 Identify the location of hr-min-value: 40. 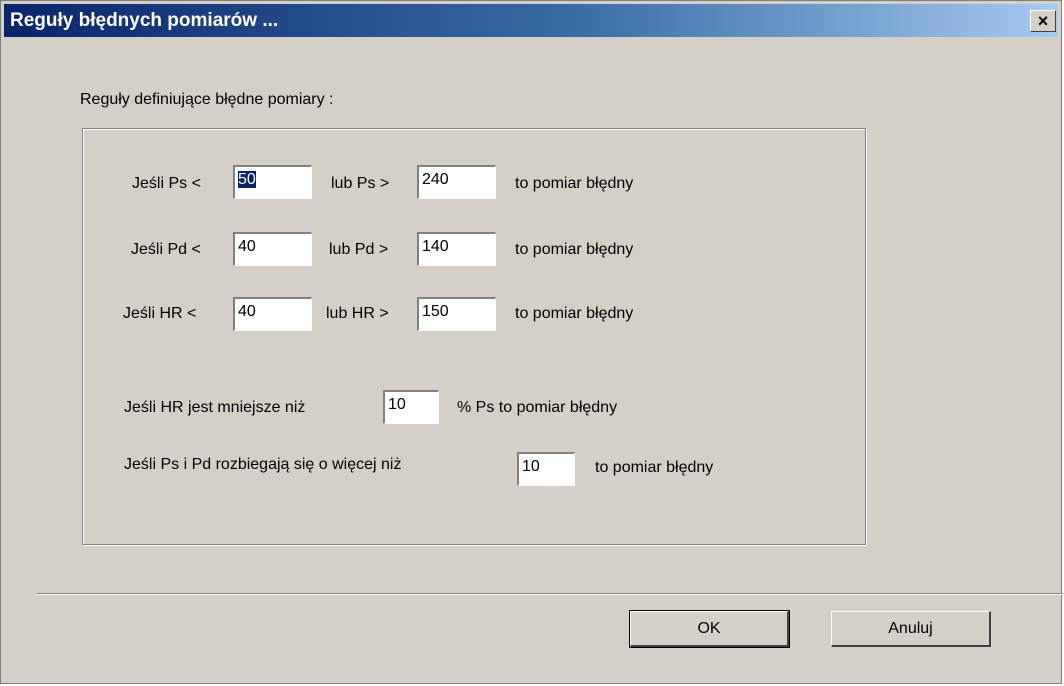
(247, 311).